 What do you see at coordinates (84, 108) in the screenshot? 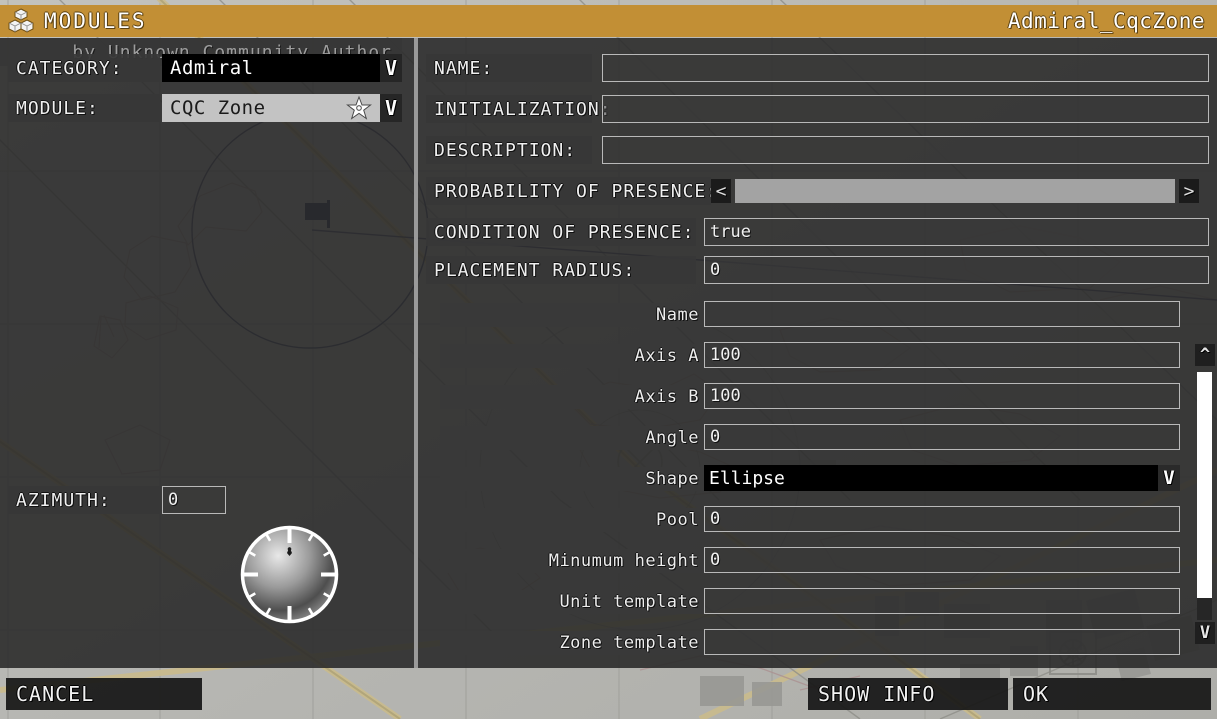
I see `module-label: MODULE:` at bounding box center [84, 108].